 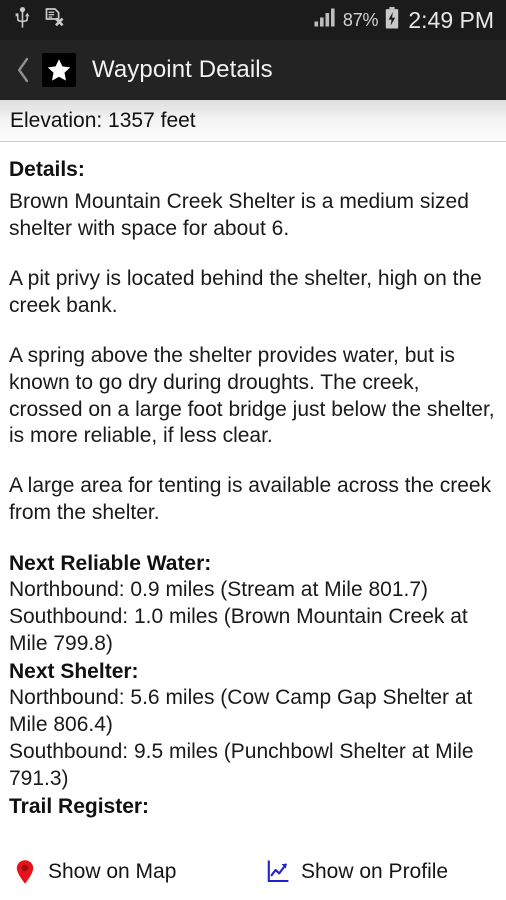 I want to click on back-chevron-icon, so click(x=23, y=70).